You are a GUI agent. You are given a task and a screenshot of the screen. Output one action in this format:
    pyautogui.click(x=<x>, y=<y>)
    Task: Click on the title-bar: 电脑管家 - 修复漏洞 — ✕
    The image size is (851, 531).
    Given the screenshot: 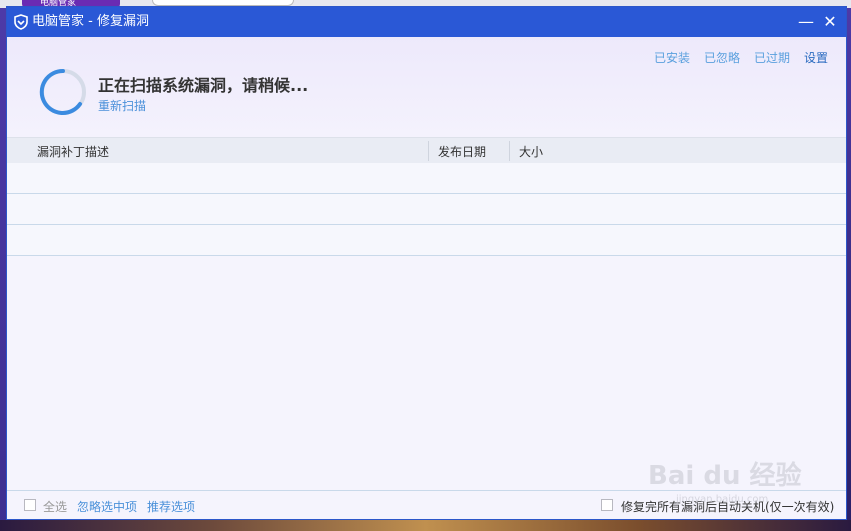 What is the action you would take?
    pyautogui.click(x=426, y=22)
    